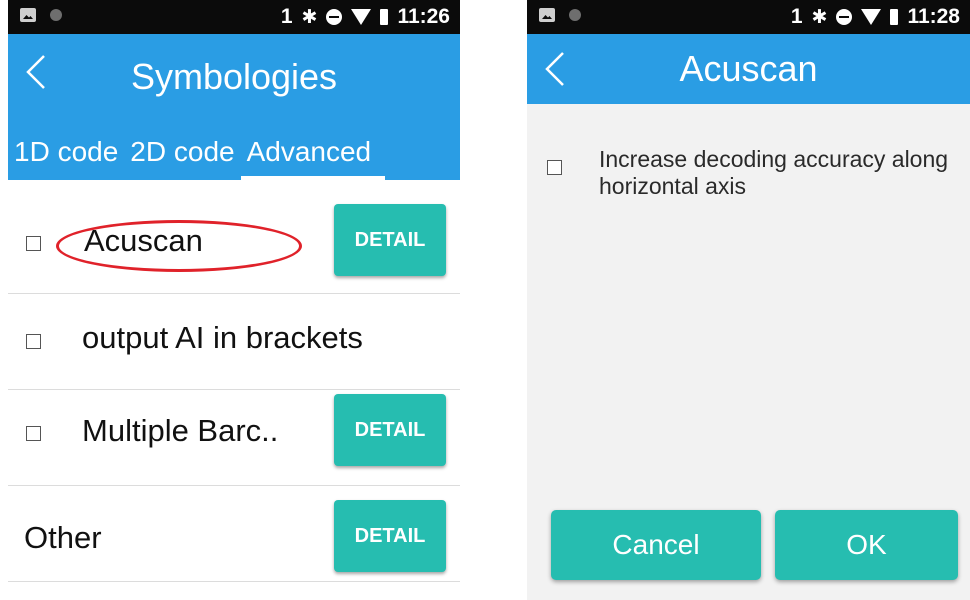  I want to click on page-title: Acuscan, so click(748, 68).